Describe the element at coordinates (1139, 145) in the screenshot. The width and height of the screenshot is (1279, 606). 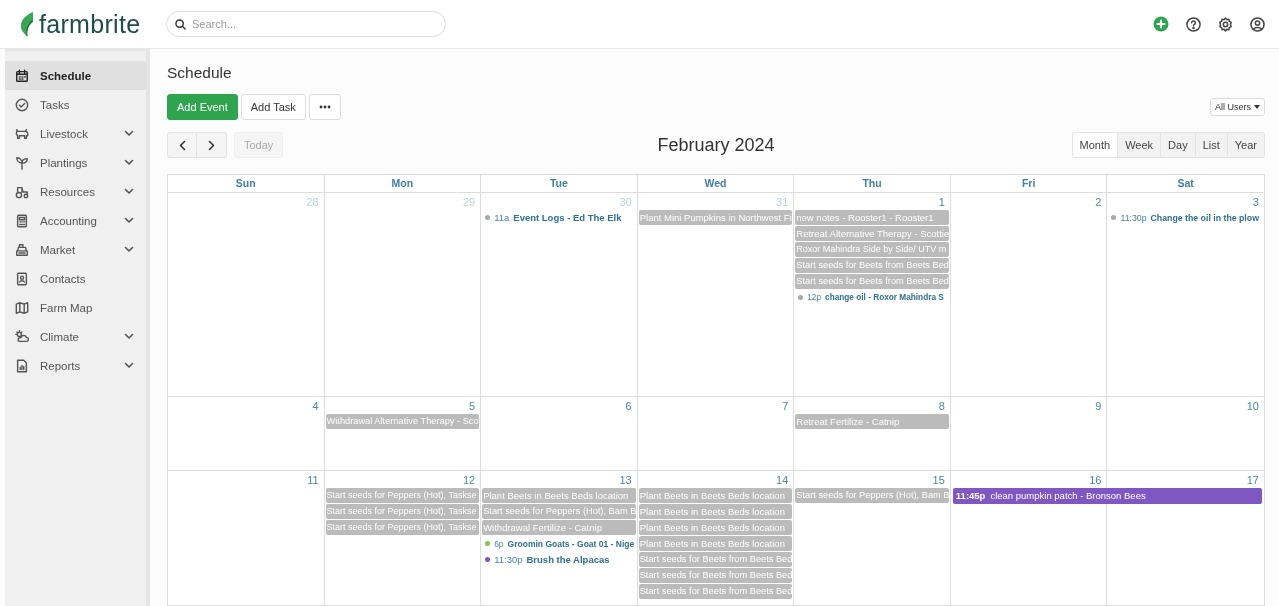
I see `view-tab: Week` at that location.